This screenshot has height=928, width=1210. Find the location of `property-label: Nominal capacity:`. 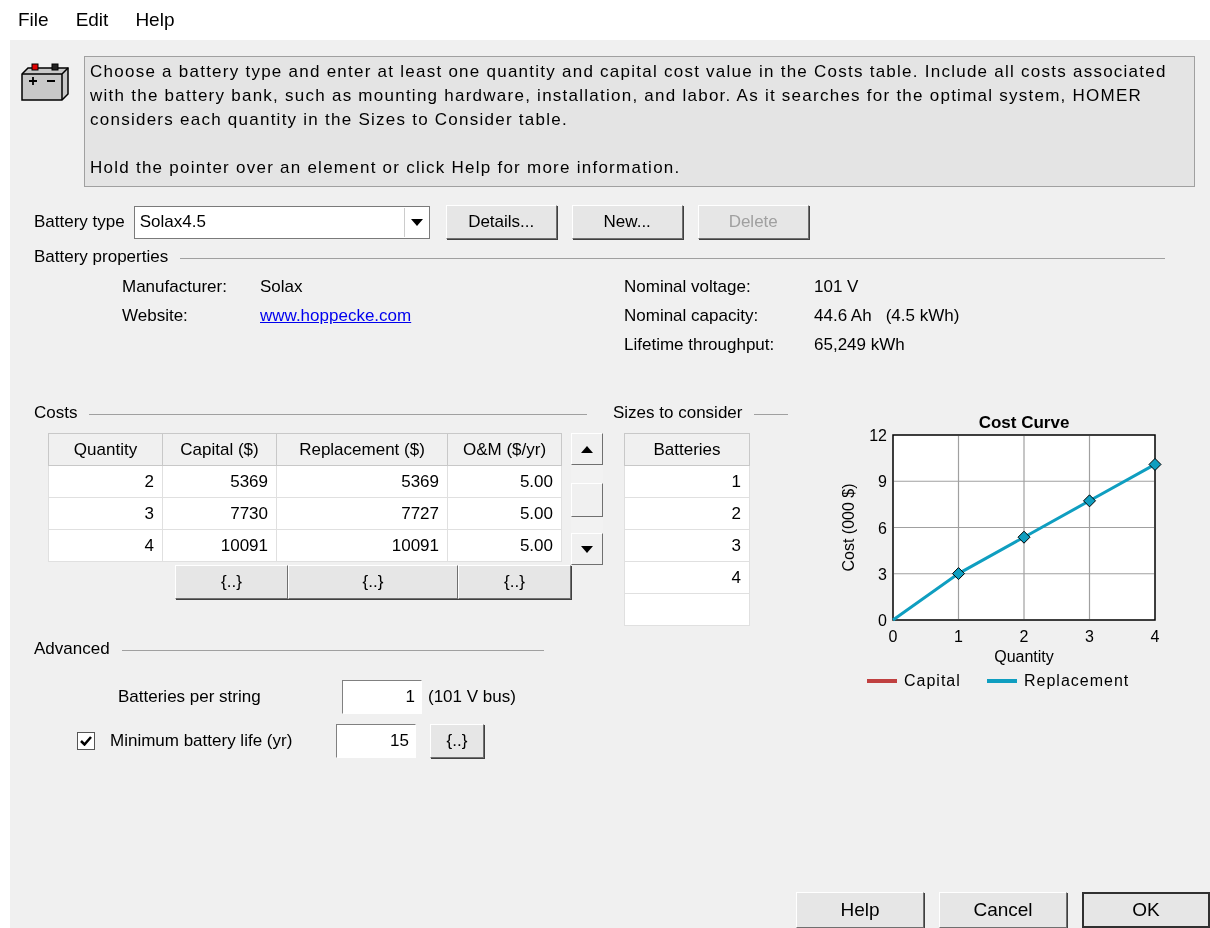

property-label: Nominal capacity: is located at coordinates (692, 316).